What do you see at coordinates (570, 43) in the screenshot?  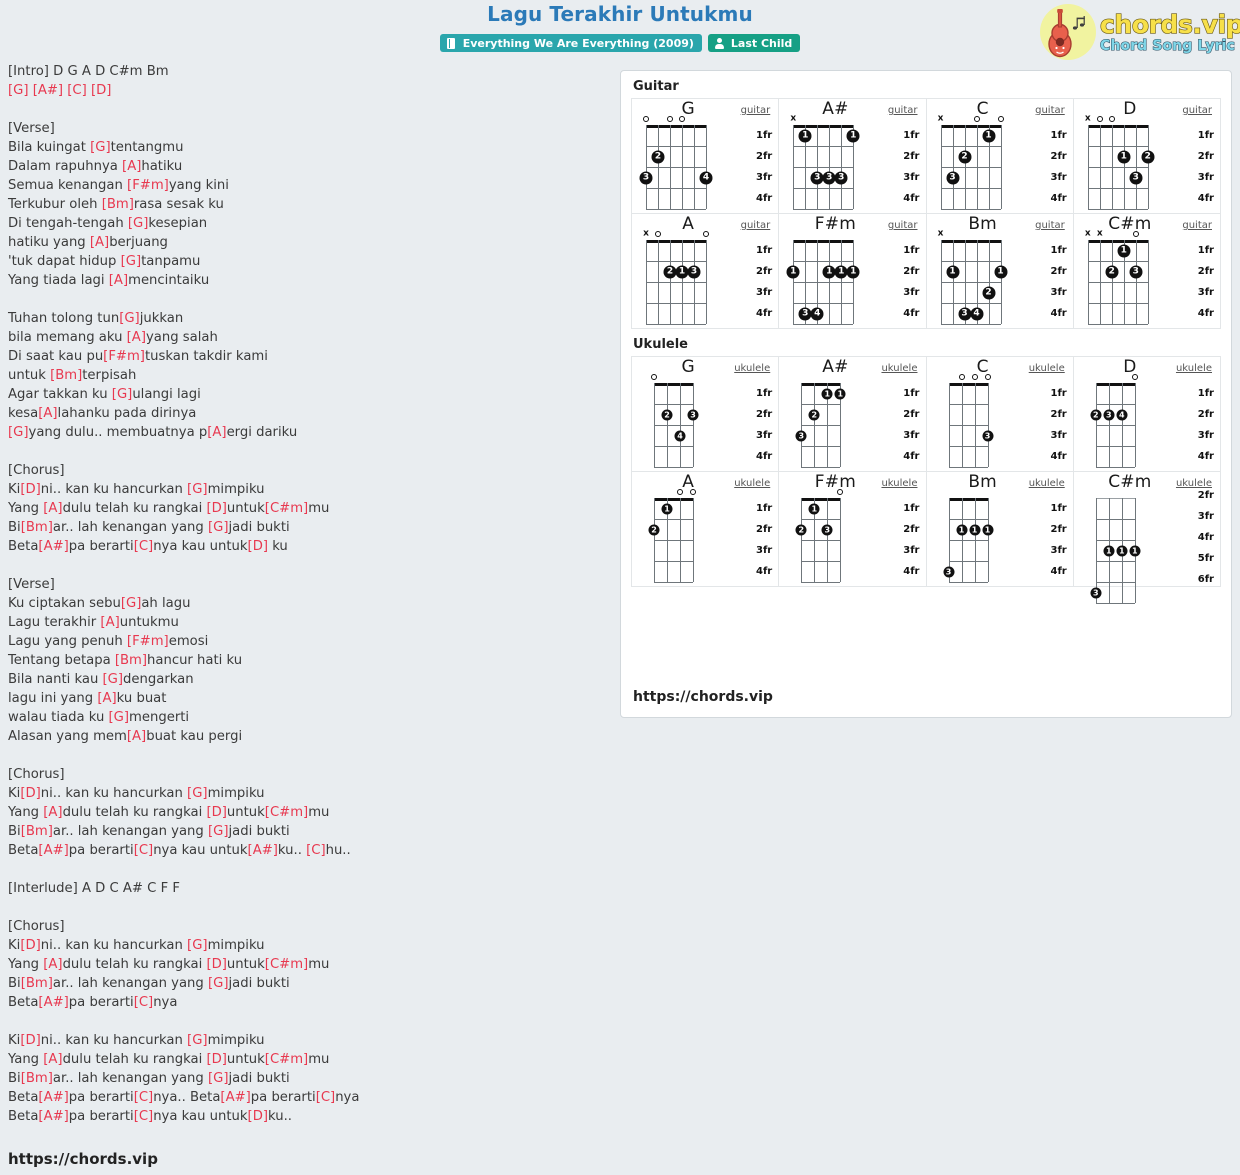 I see `album-badge: Everything We Are Everything (2009)` at bounding box center [570, 43].